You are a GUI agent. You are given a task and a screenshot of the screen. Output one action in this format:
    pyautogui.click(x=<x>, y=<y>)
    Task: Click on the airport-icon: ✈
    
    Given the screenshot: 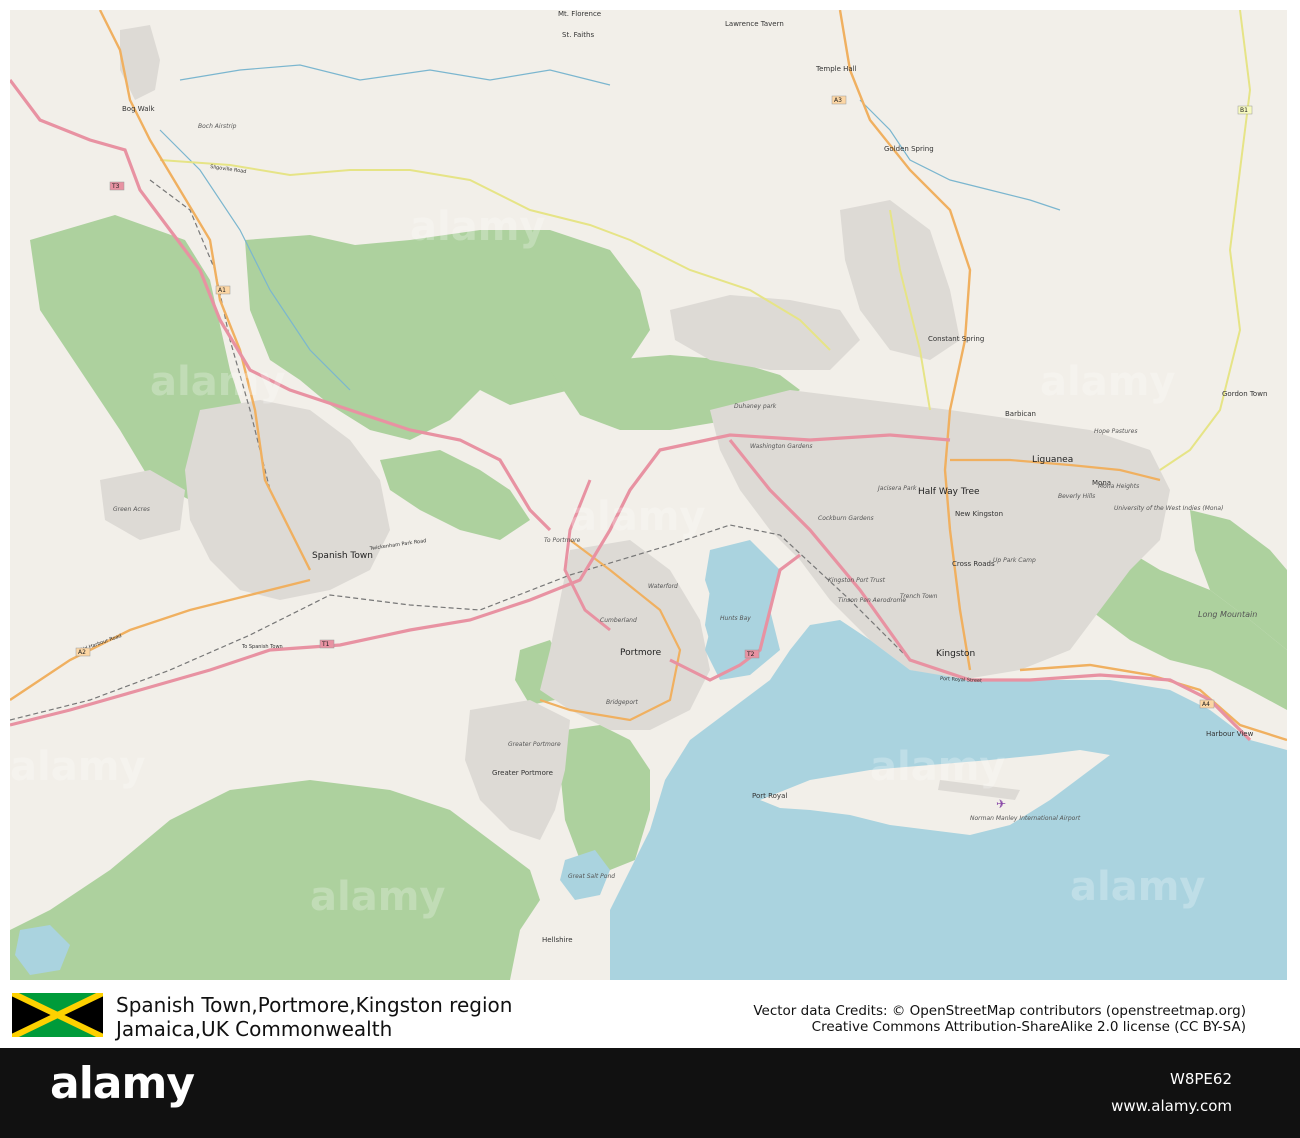 What is the action you would take?
    pyautogui.click(x=1001, y=804)
    